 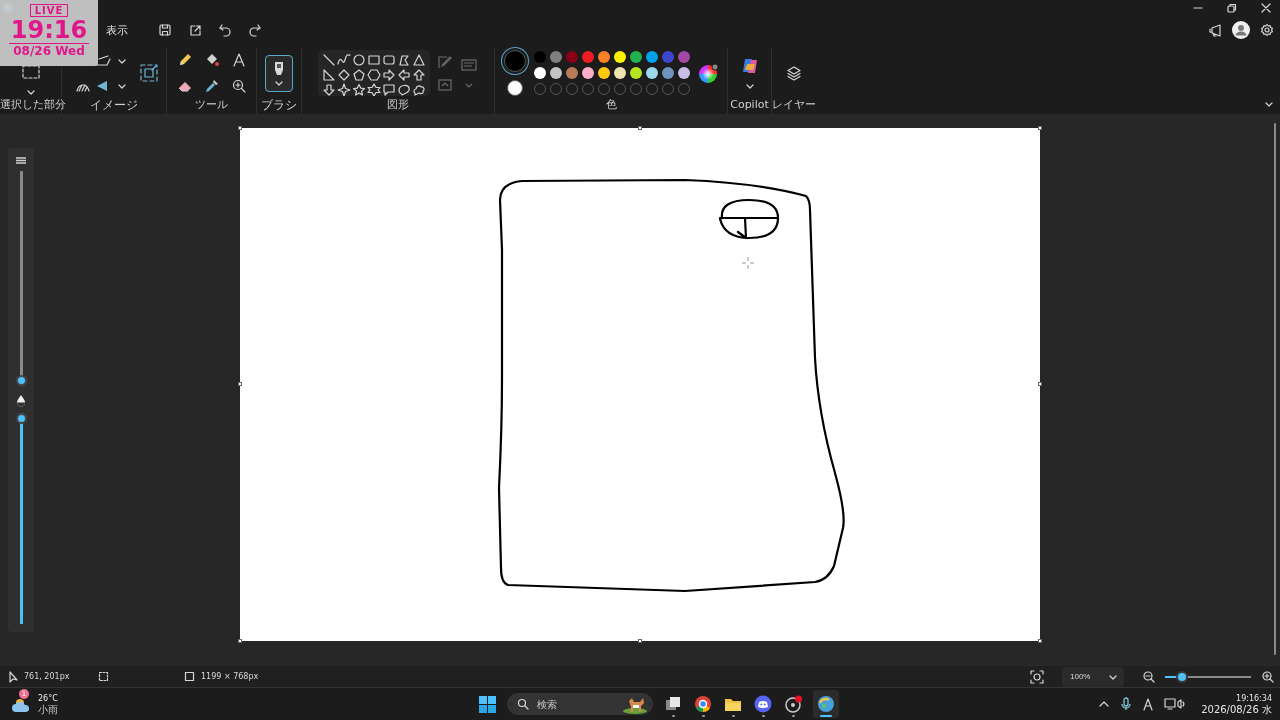 I want to click on megaphone-icon, so click(x=1215, y=30).